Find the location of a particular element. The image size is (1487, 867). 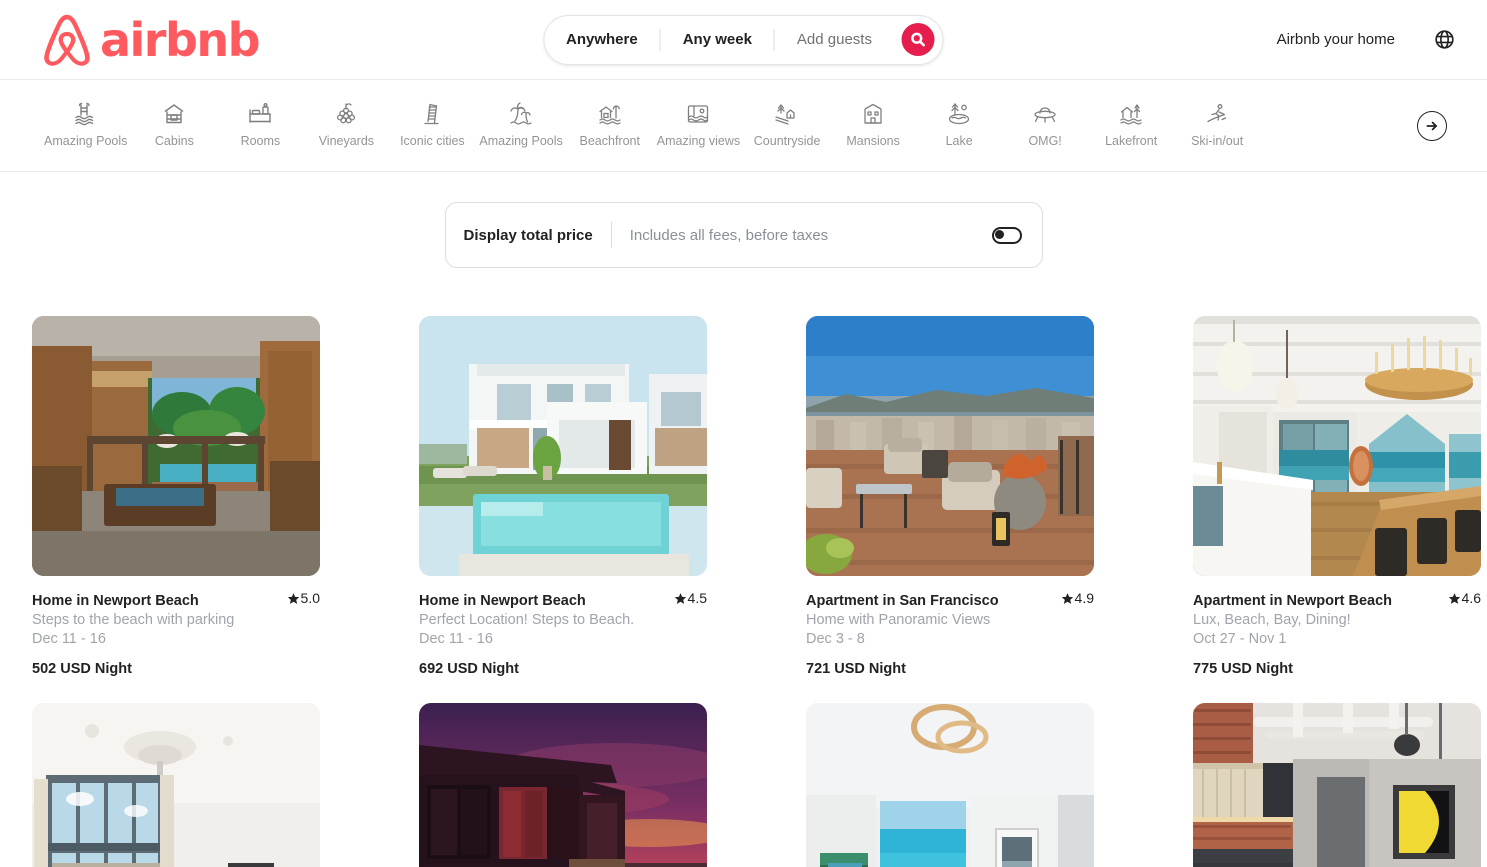

category-cabins: Cabins is located at coordinates (174, 125).